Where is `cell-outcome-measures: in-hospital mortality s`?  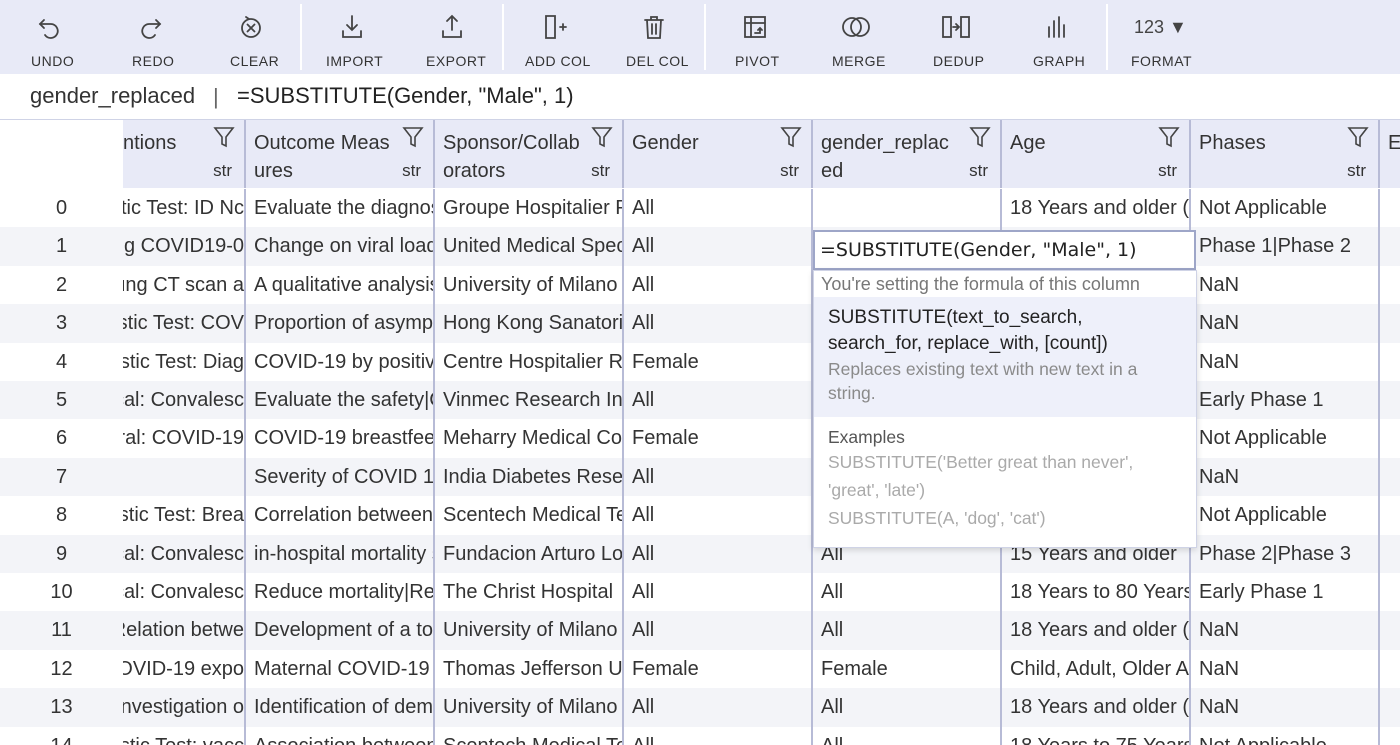 cell-outcome-measures: in-hospital mortality s is located at coordinates (340, 553).